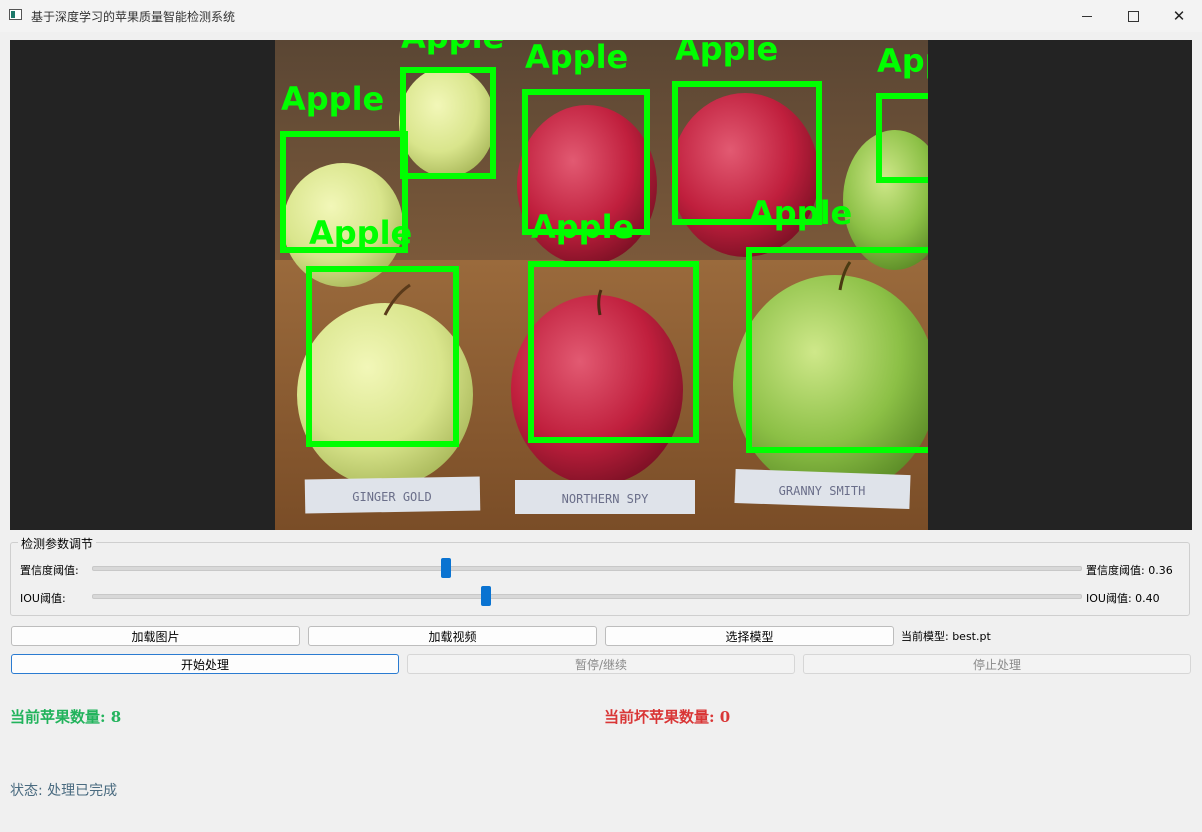  I want to click on params-group-title: 检测参数调节, so click(57, 543).